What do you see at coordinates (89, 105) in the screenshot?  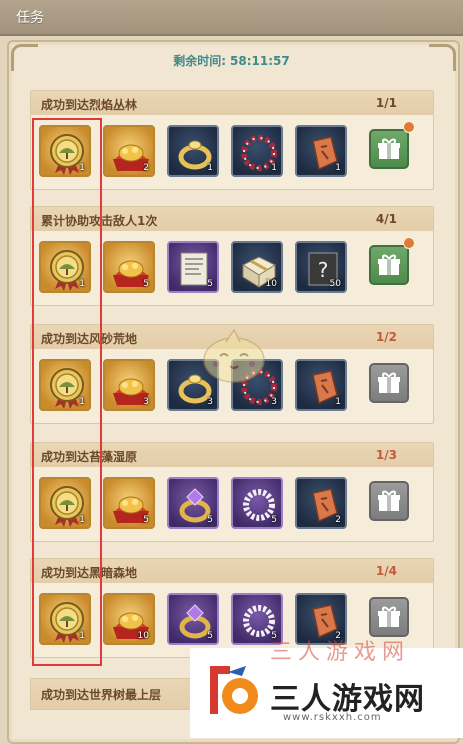 I see `task-name: 成功到达烈焰丛林` at bounding box center [89, 105].